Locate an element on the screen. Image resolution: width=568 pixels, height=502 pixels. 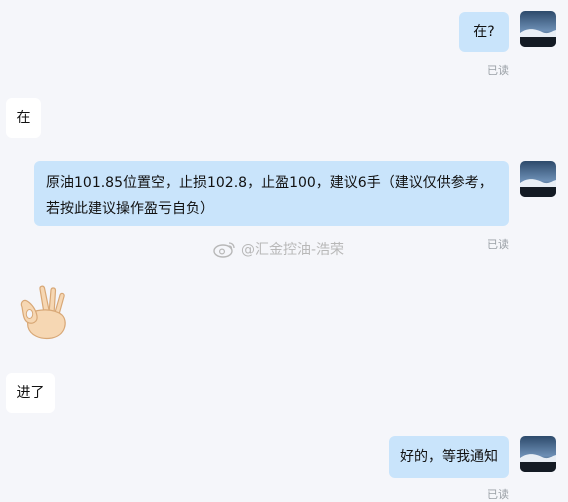
incoming-message-bubble: 在 is located at coordinates (23, 118).